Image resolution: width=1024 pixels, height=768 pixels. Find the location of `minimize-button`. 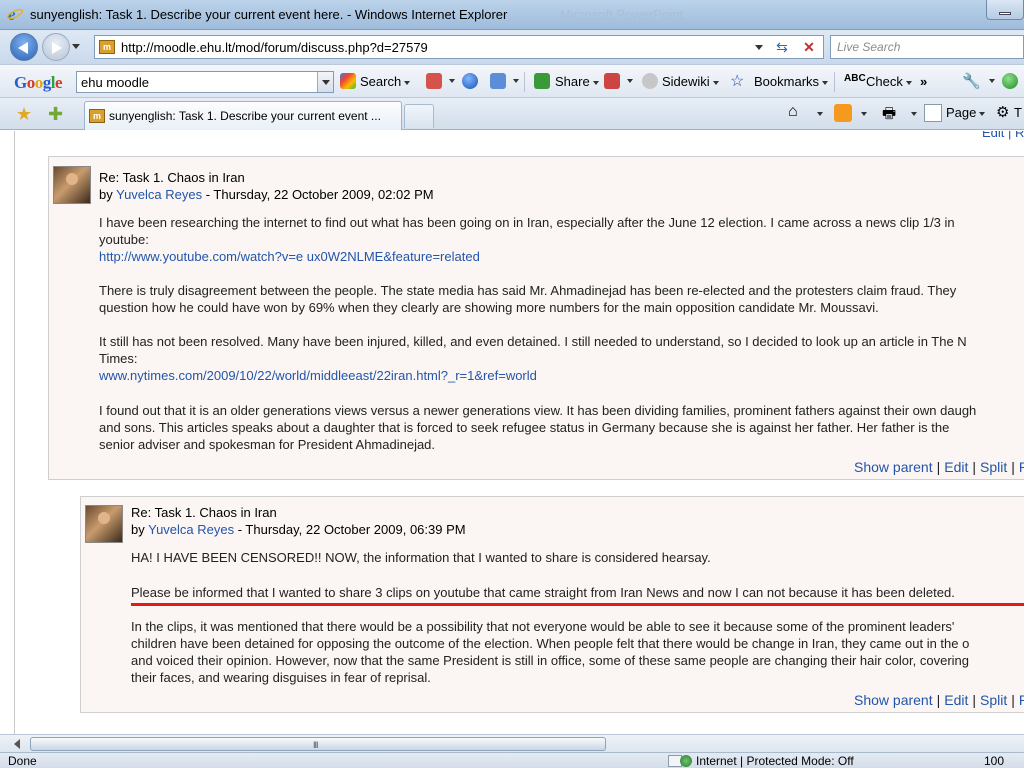

minimize-button is located at coordinates (1005, 10).